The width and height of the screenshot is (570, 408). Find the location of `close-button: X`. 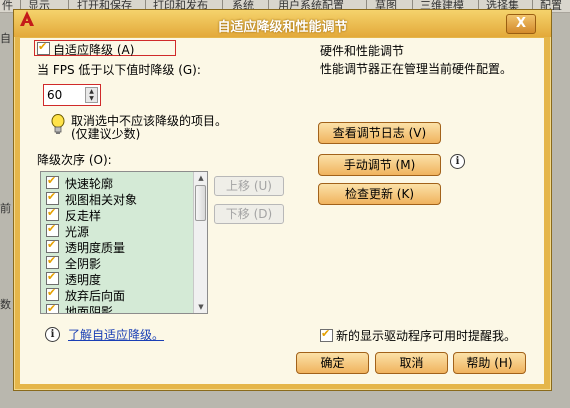

close-button: X is located at coordinates (521, 24).